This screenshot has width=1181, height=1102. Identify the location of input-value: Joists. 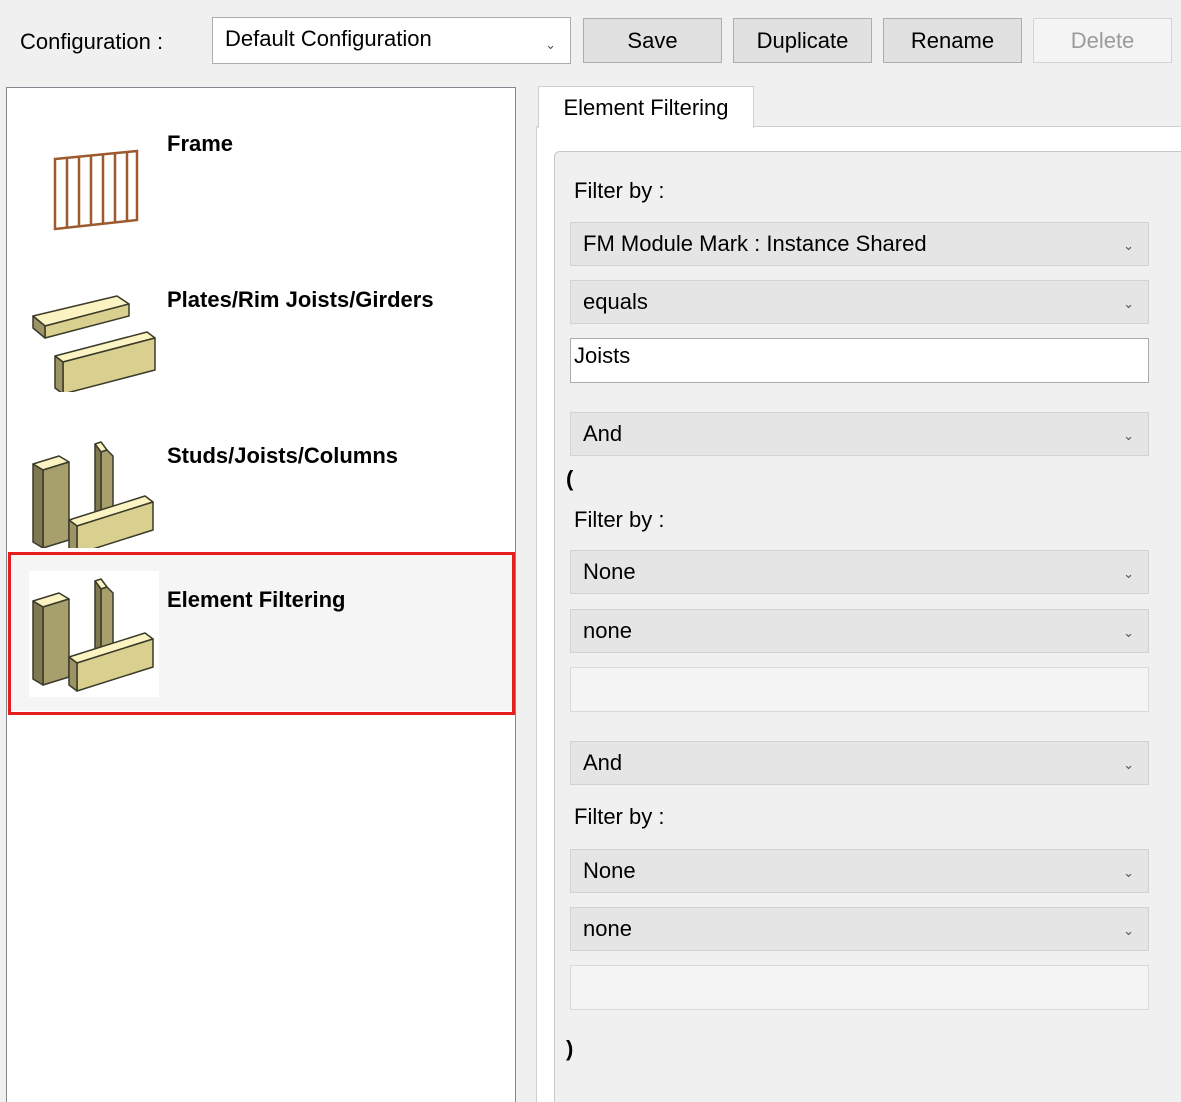
(602, 355).